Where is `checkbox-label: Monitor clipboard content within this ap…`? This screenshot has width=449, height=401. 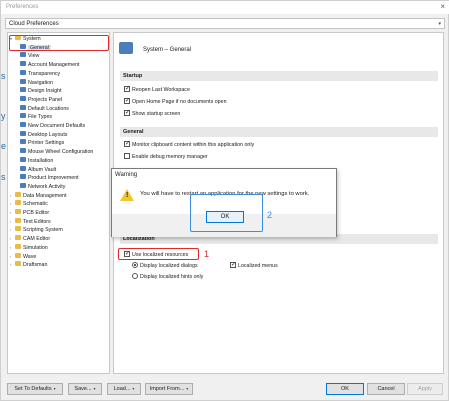
checkbox-label: Monitor clipboard content within this ap… is located at coordinates (193, 145).